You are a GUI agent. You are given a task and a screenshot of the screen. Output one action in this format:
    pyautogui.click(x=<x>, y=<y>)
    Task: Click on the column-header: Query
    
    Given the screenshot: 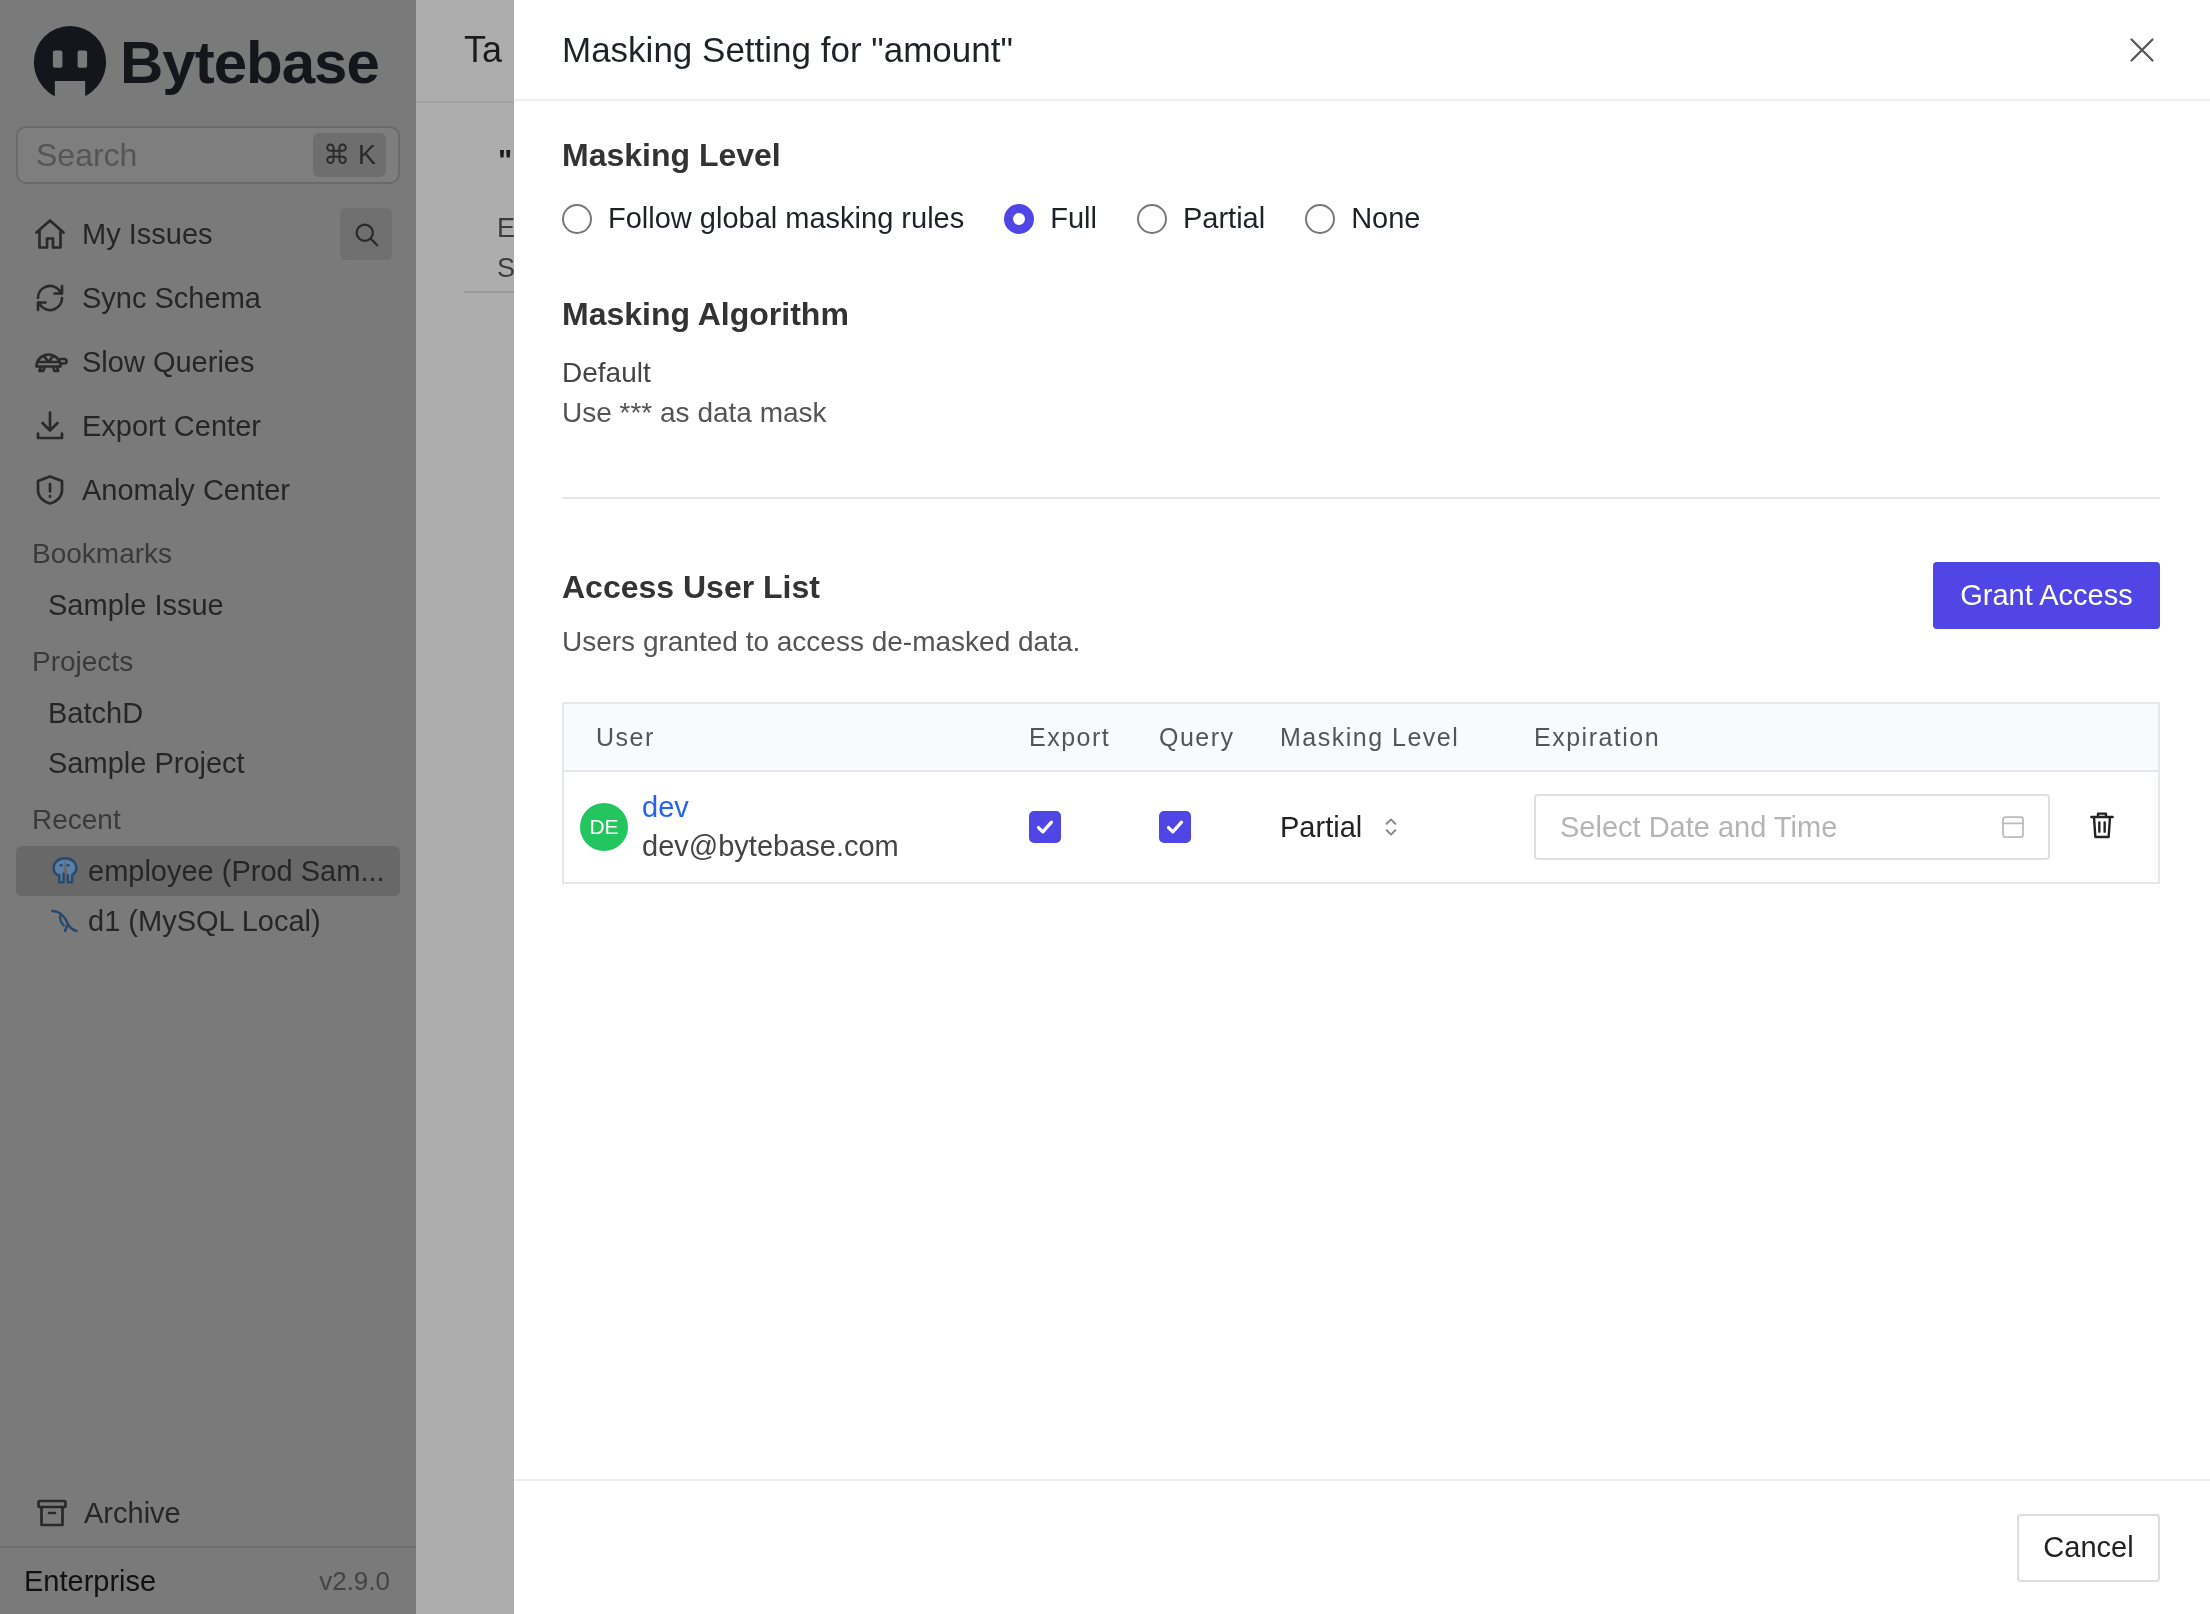 What is the action you would take?
    pyautogui.click(x=1197, y=737)
    